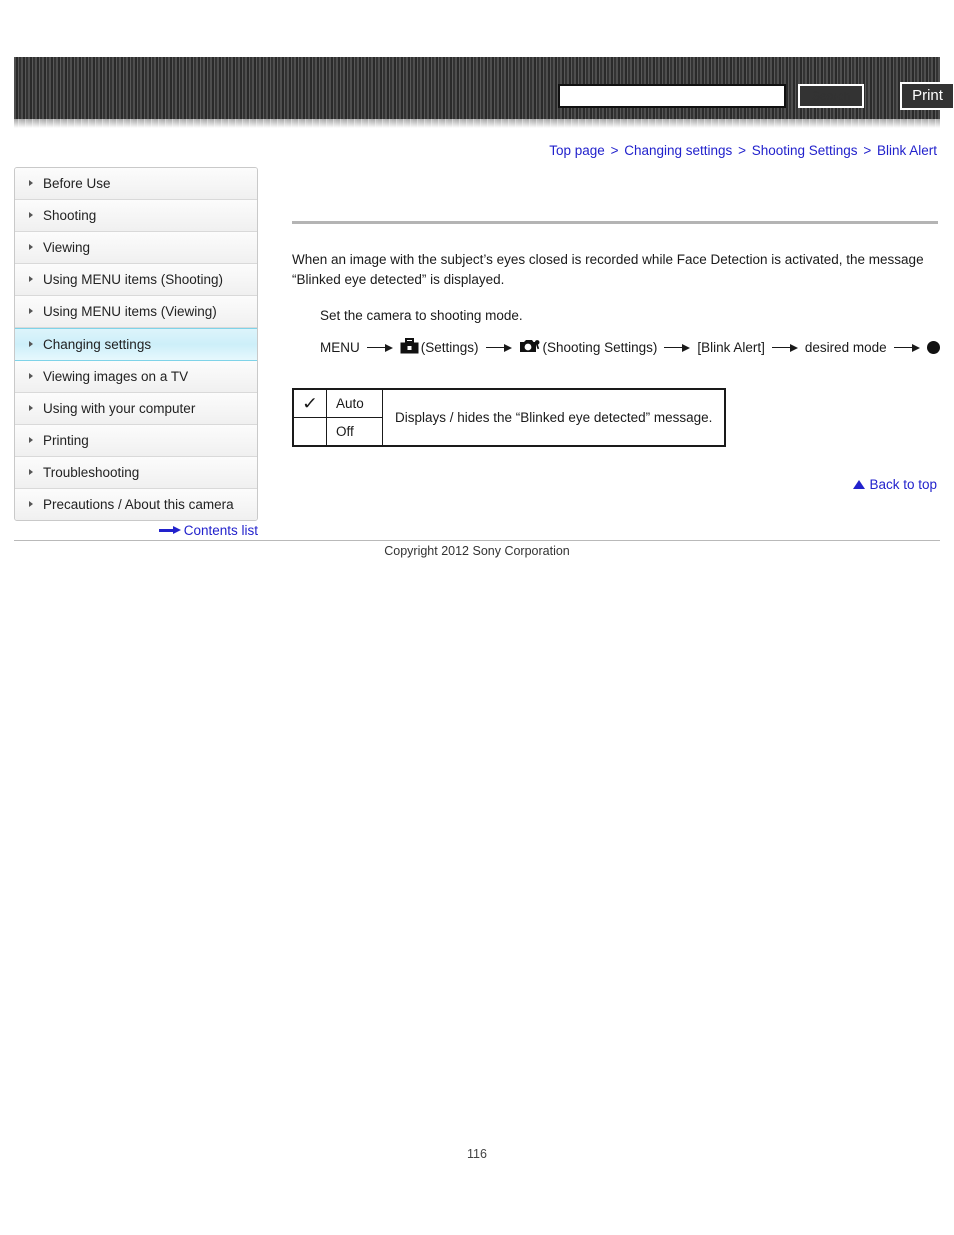 The image size is (954, 1235). I want to click on sidebar-item-viewing: Viewing, so click(136, 248).